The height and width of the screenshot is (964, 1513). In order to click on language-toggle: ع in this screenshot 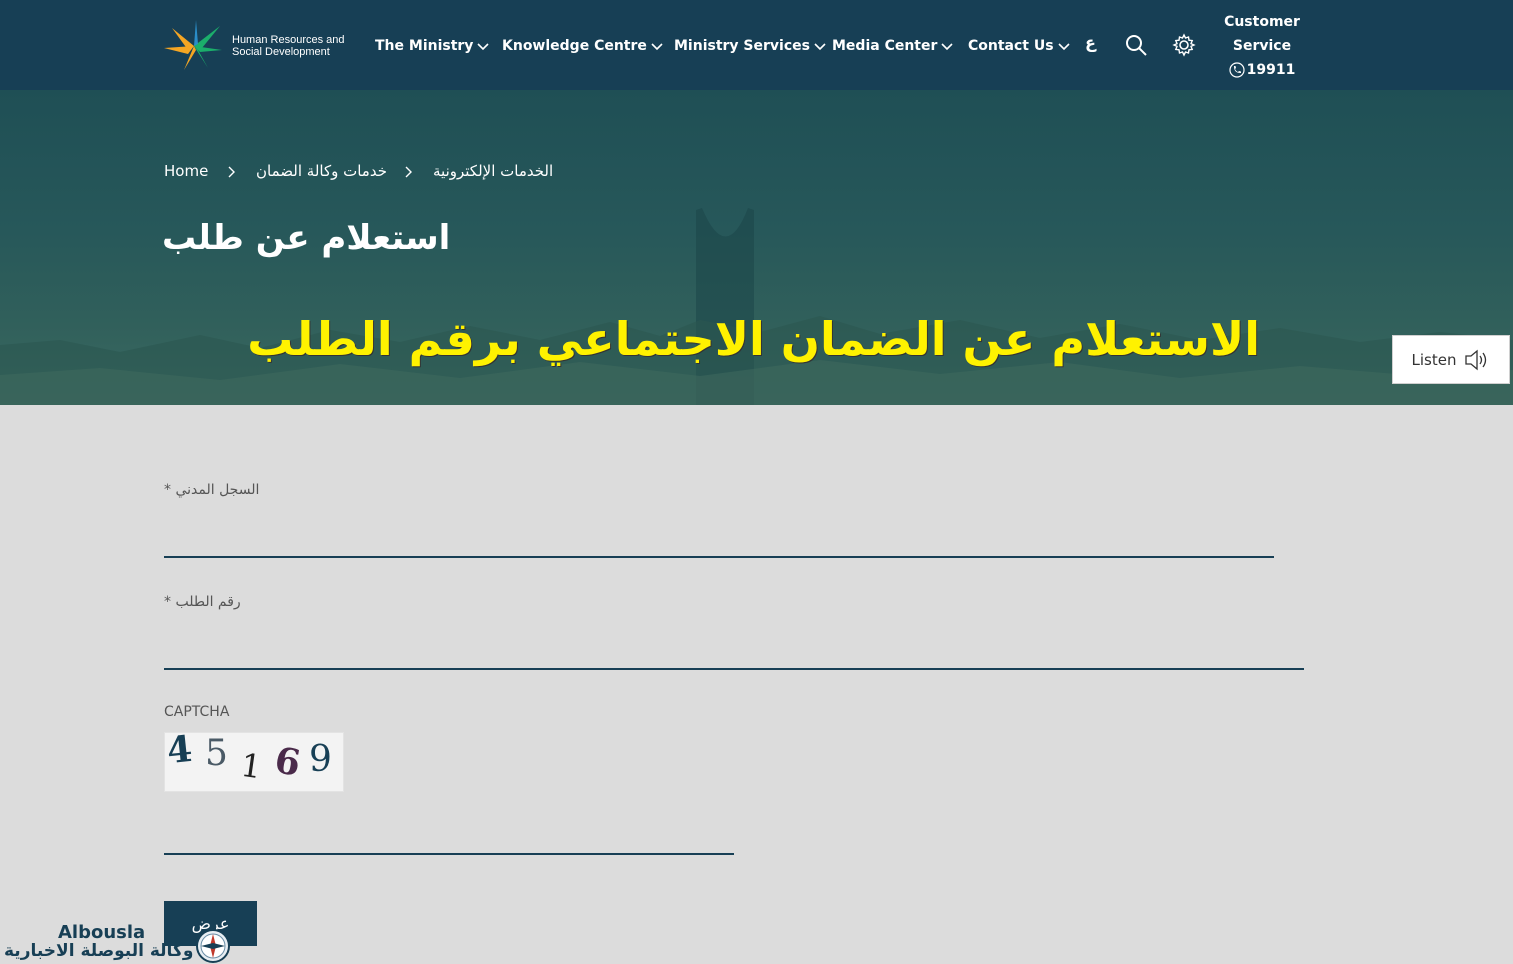, I will do `click(1090, 42)`.